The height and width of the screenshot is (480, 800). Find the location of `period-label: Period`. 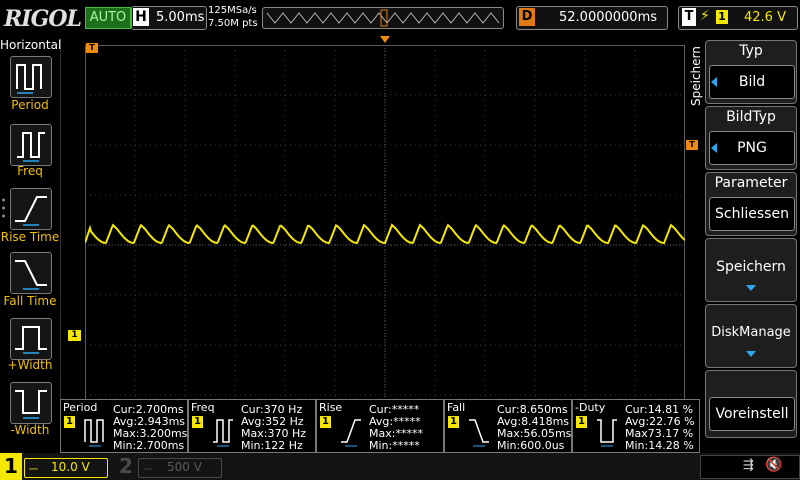

period-label: Period is located at coordinates (30, 105).